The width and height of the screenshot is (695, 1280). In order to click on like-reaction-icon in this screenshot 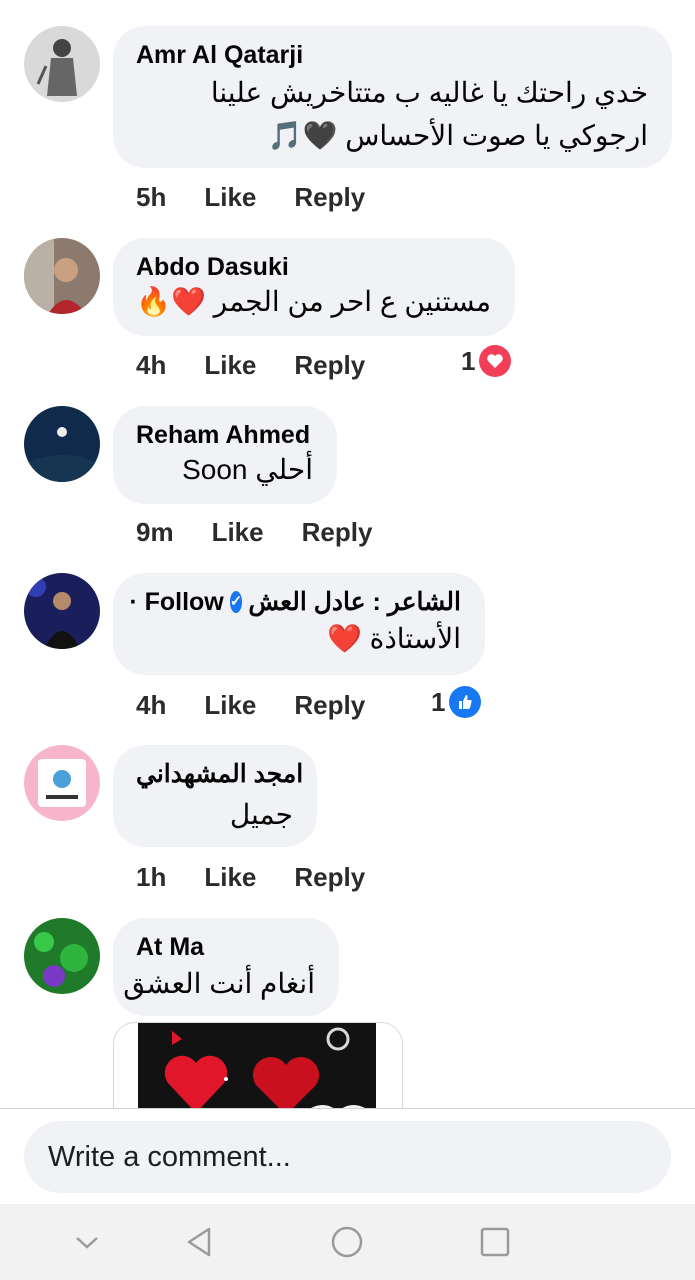, I will do `click(465, 702)`.